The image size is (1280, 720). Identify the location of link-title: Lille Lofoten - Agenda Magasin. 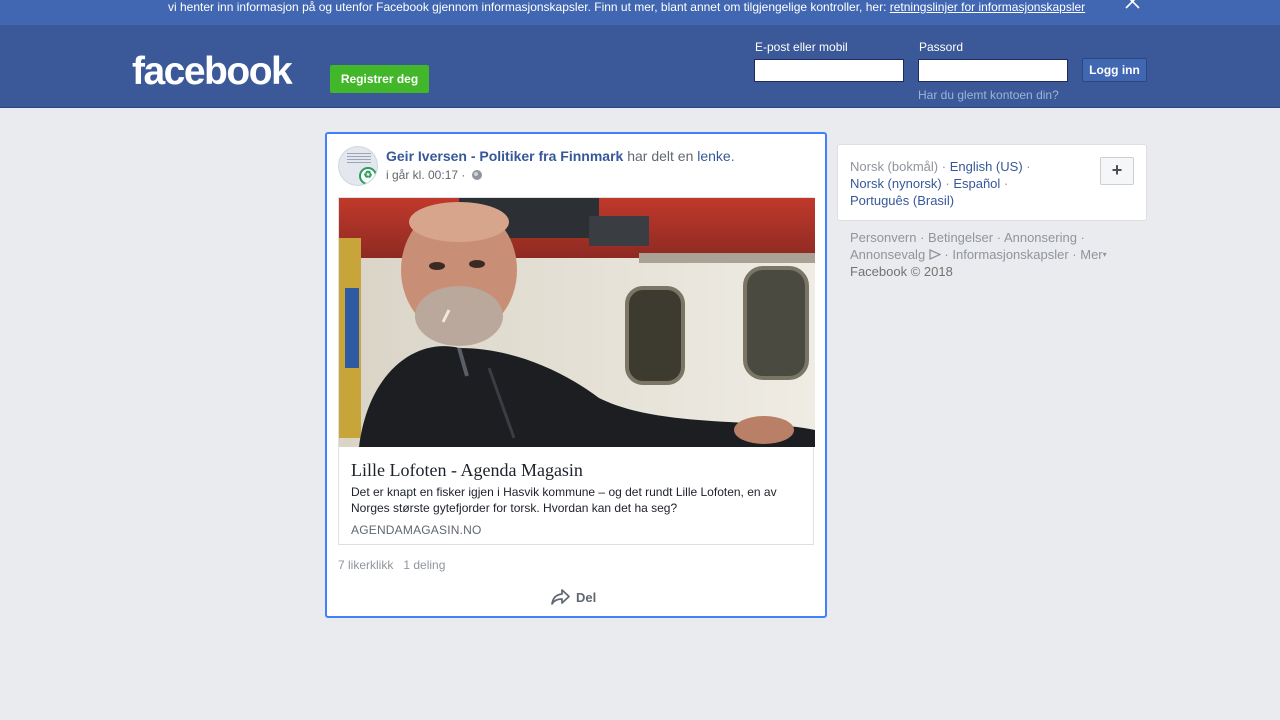
(467, 470).